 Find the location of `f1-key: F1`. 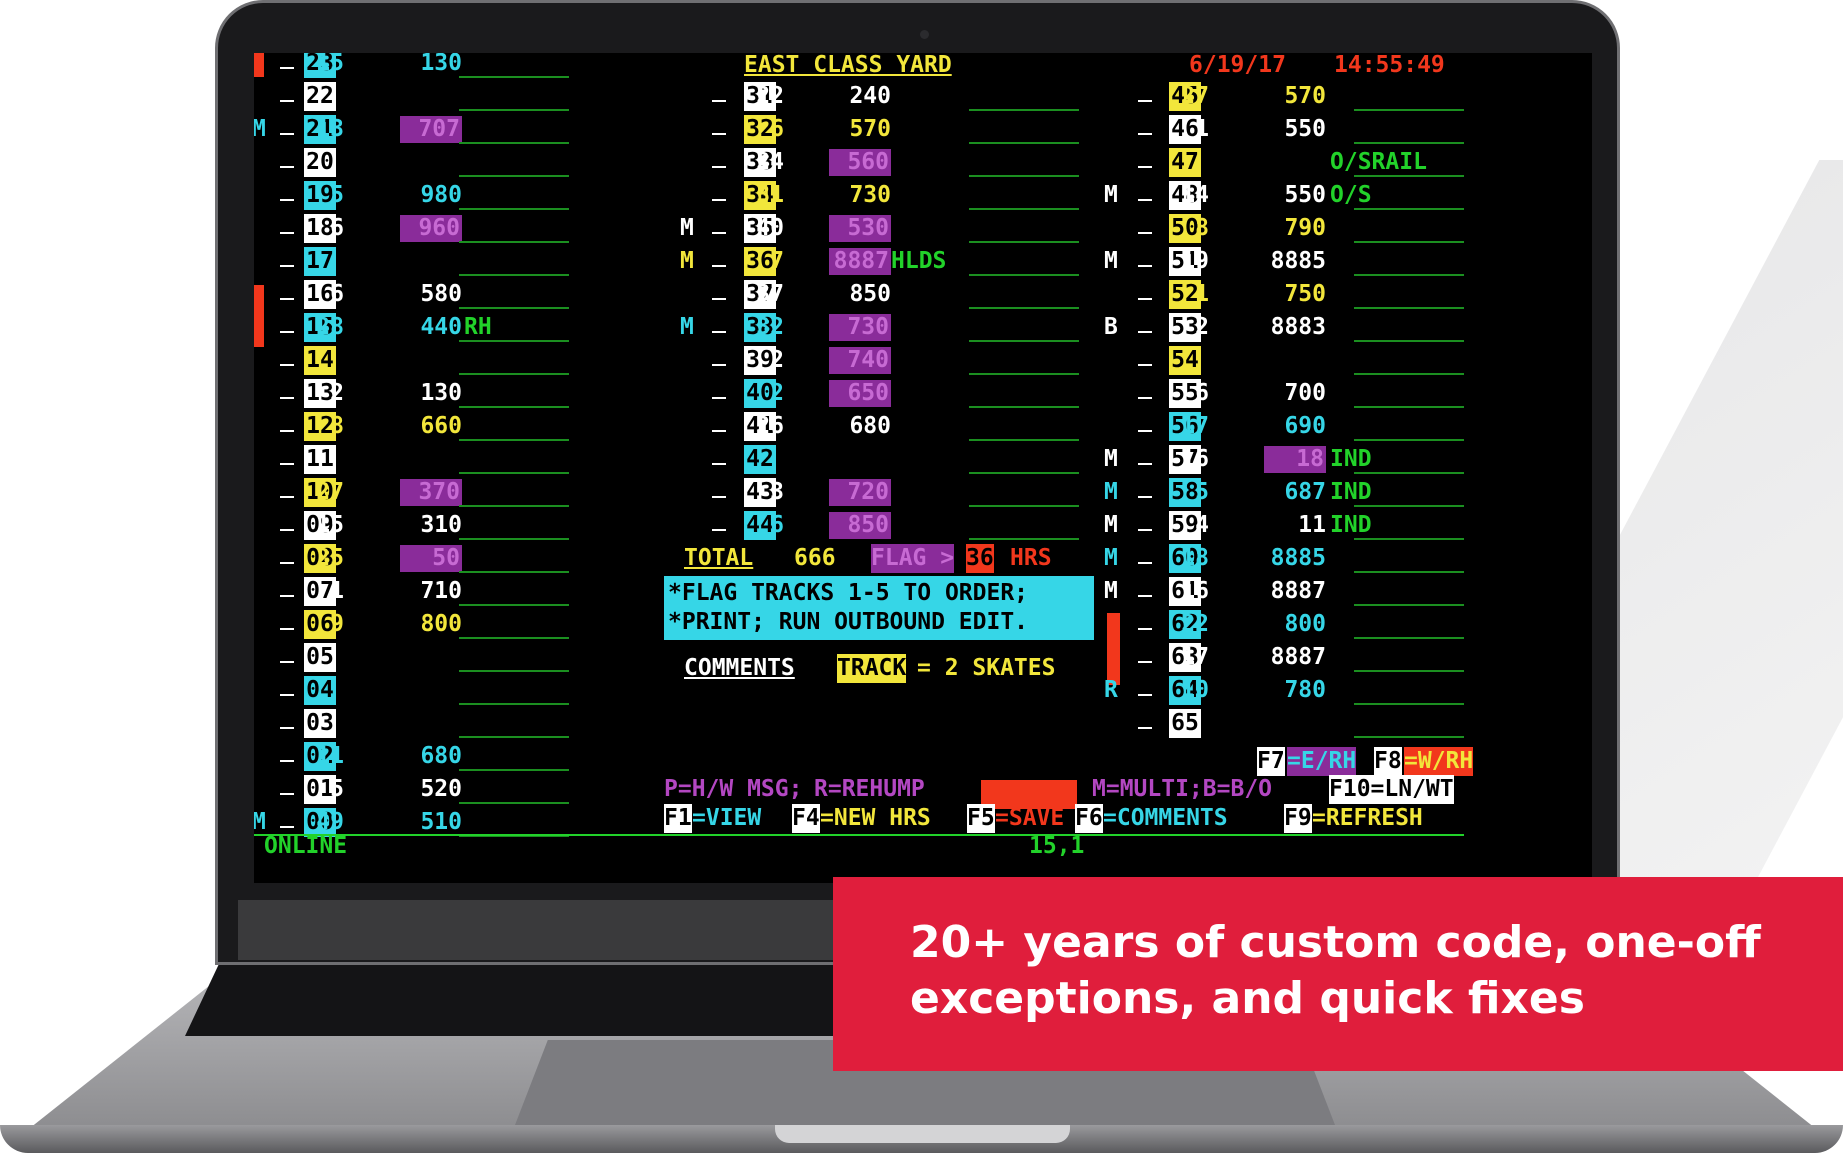

f1-key: F1 is located at coordinates (678, 818).